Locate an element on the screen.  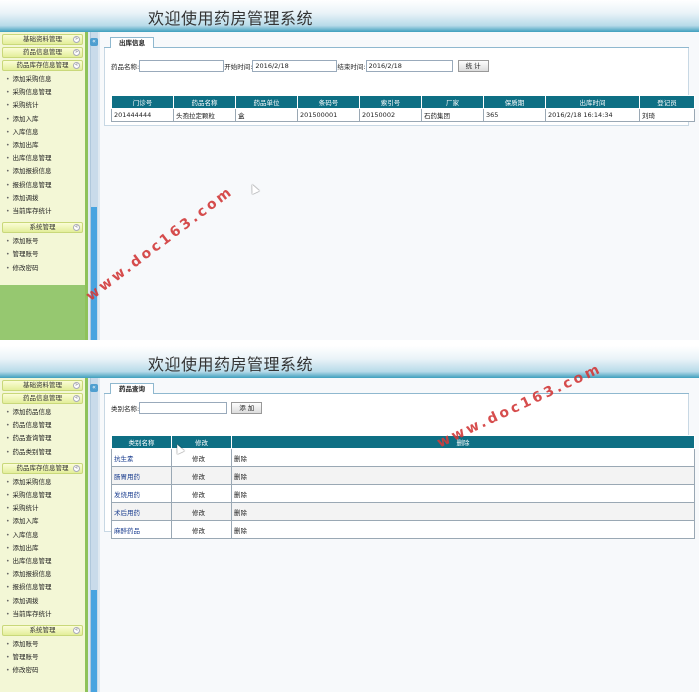
category-link: 术后用药 is located at coordinates (141, 511).